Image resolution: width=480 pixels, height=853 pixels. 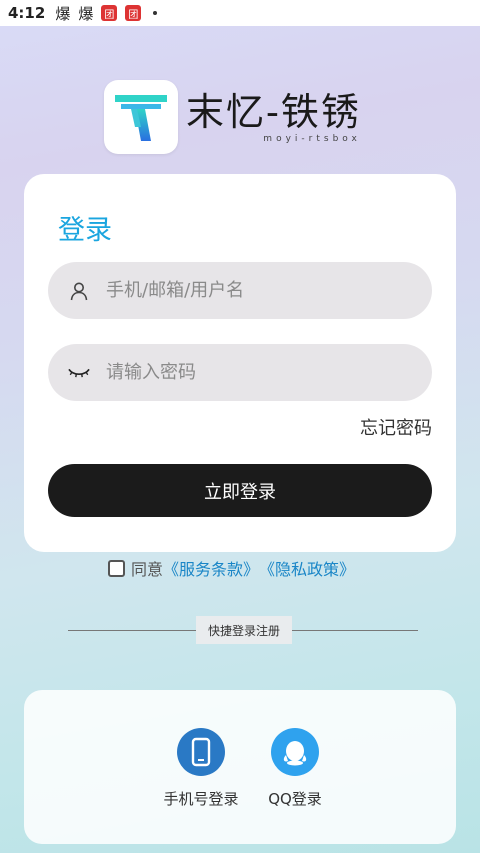 I want to click on login-button: 立即登录, so click(x=240, y=490).